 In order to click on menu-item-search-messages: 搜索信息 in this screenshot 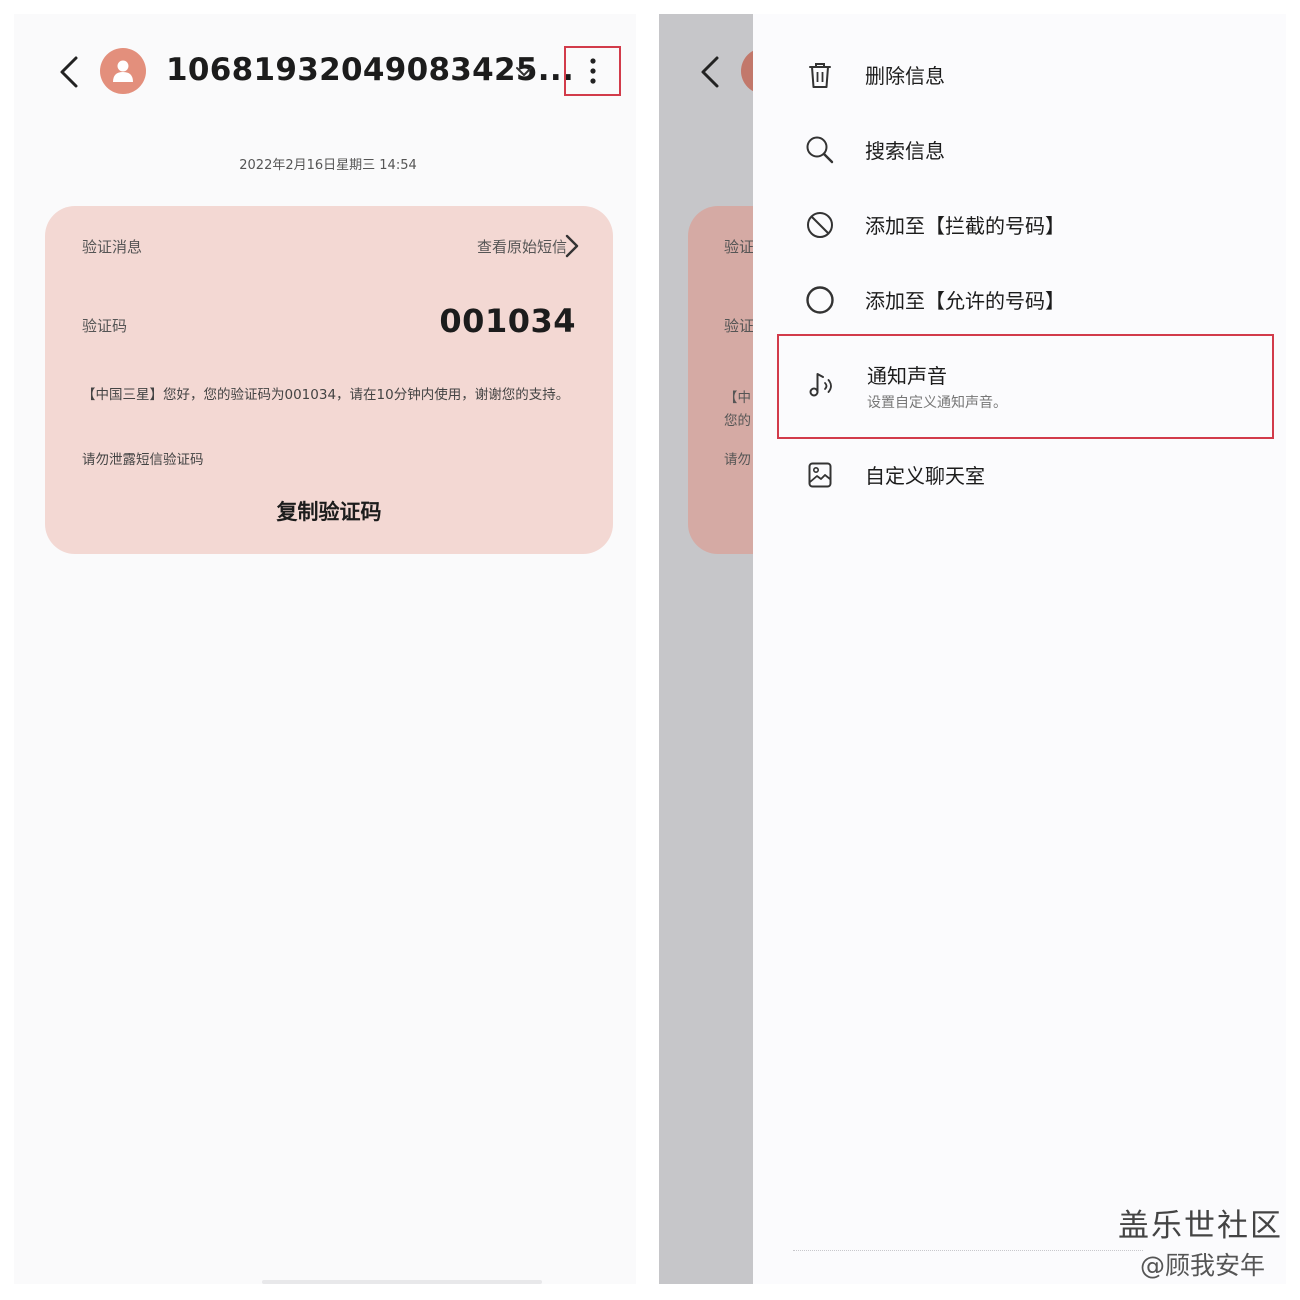, I will do `click(1019, 148)`.